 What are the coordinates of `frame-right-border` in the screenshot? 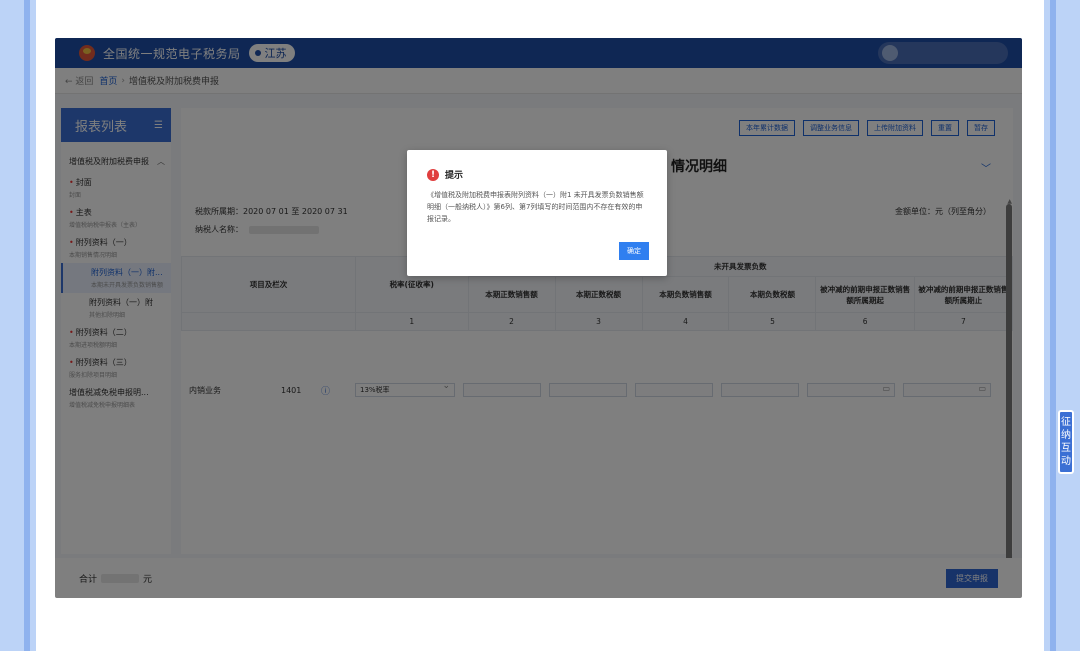 It's located at (1065, 325).